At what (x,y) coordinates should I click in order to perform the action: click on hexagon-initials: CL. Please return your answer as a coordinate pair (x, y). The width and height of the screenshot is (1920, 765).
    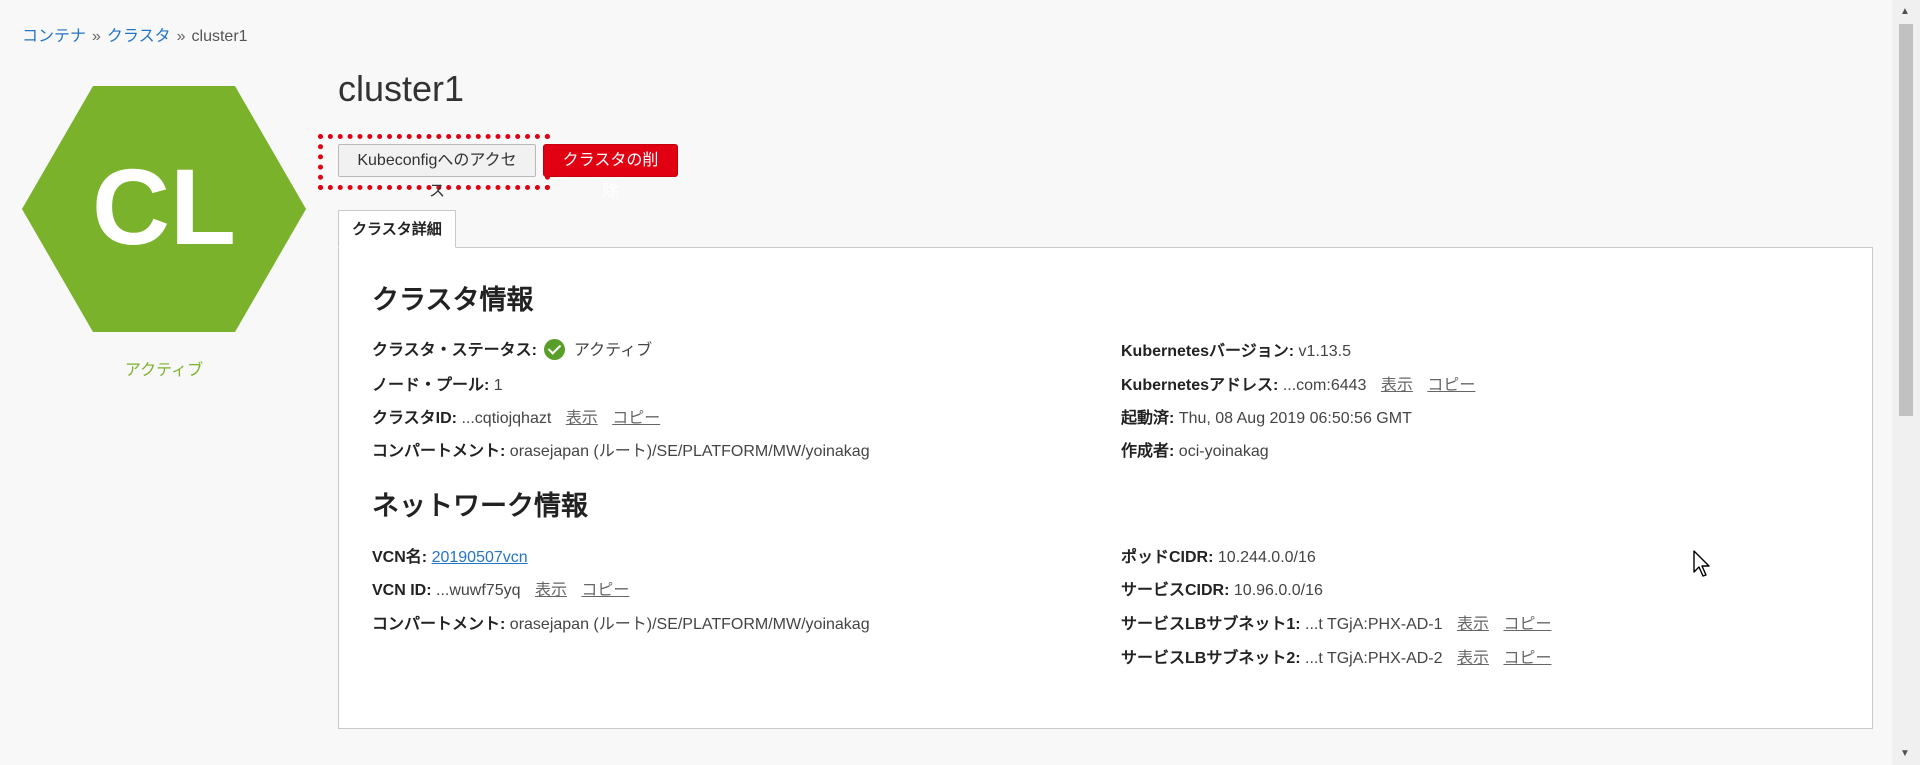
    Looking at the image, I should click on (164, 206).